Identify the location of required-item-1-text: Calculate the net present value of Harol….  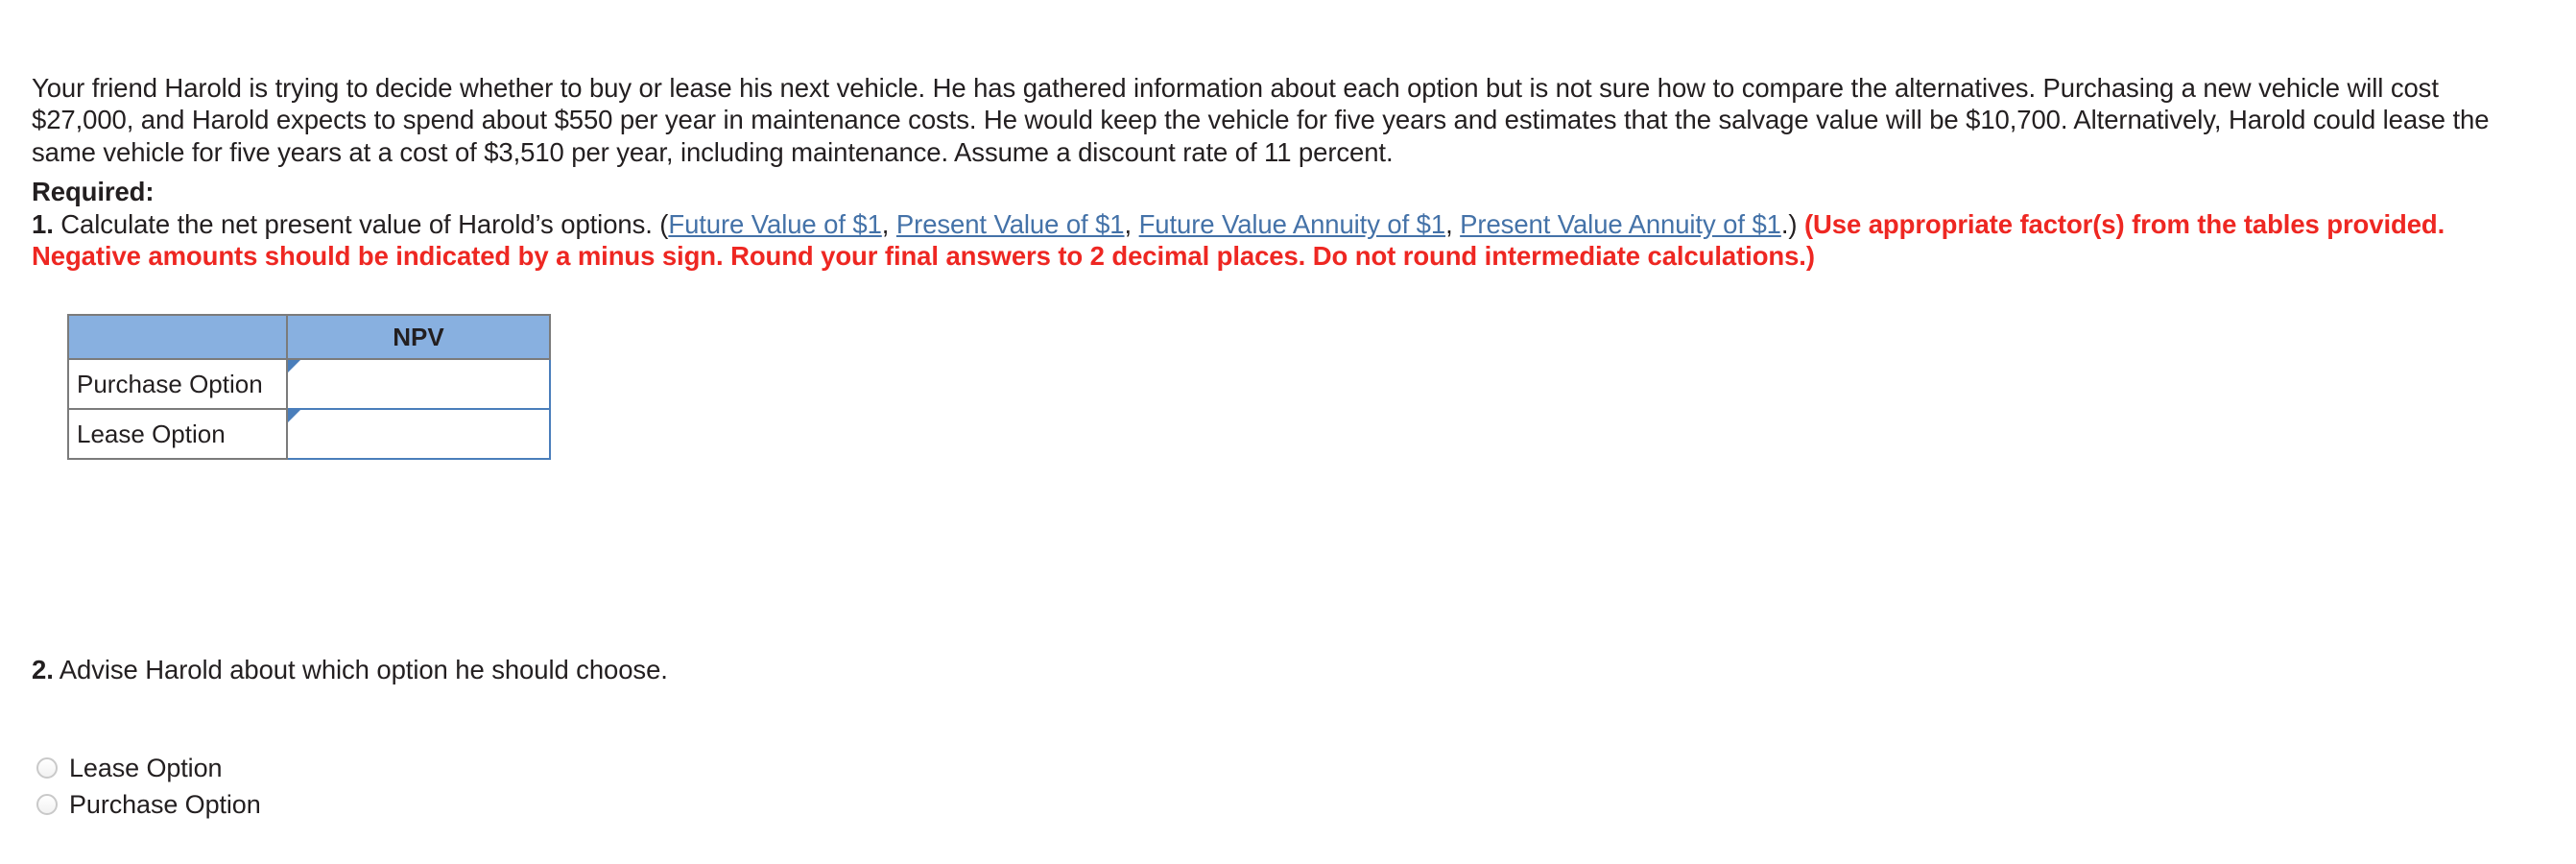
(361, 224).